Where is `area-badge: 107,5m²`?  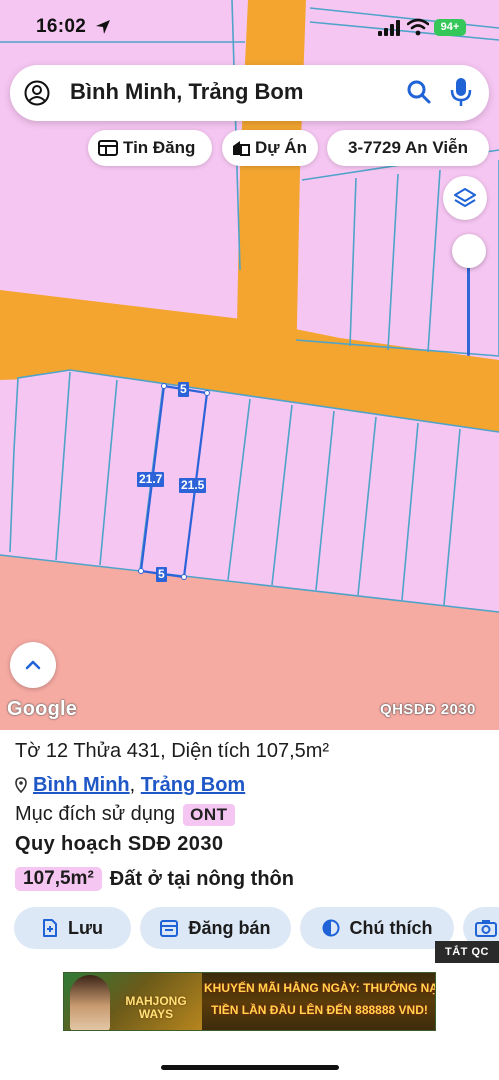
area-badge: 107,5m² is located at coordinates (58, 879).